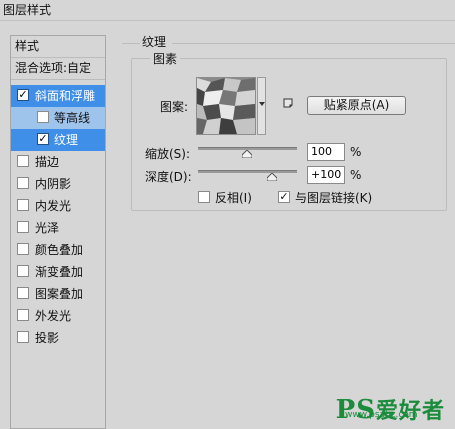 This screenshot has height=429, width=455. What do you see at coordinates (43, 117) in the screenshot?
I see `checkbox-contour` at bounding box center [43, 117].